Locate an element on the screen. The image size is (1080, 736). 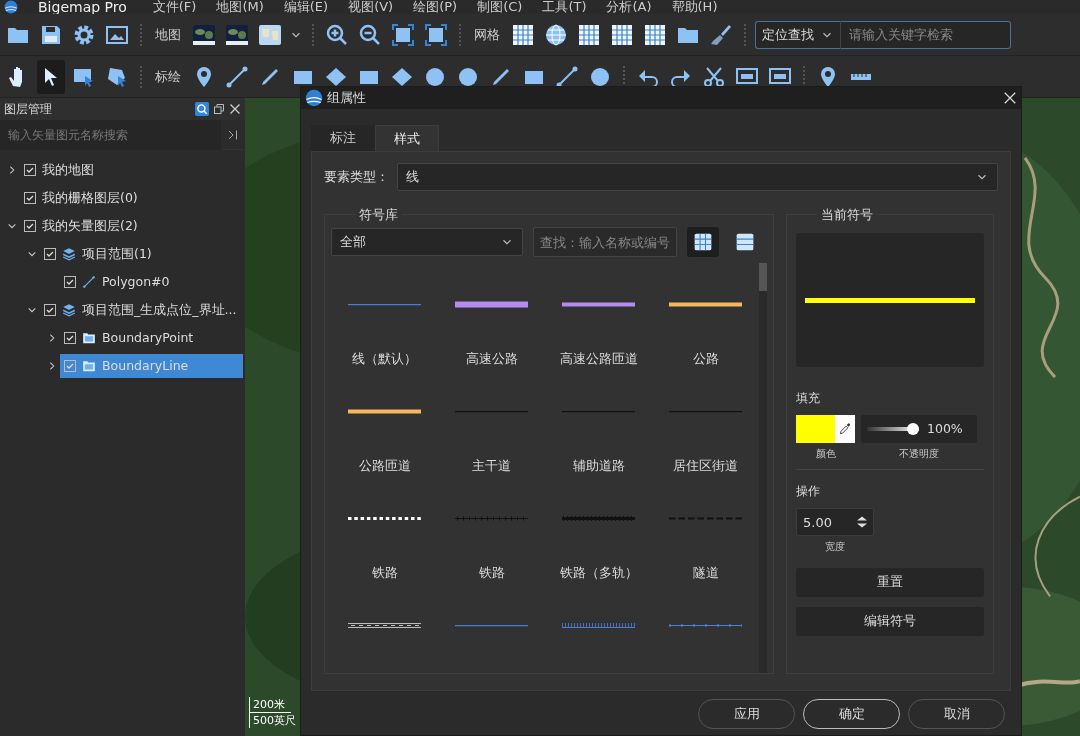
menu-item: 制图(C) is located at coordinates (500, 8).